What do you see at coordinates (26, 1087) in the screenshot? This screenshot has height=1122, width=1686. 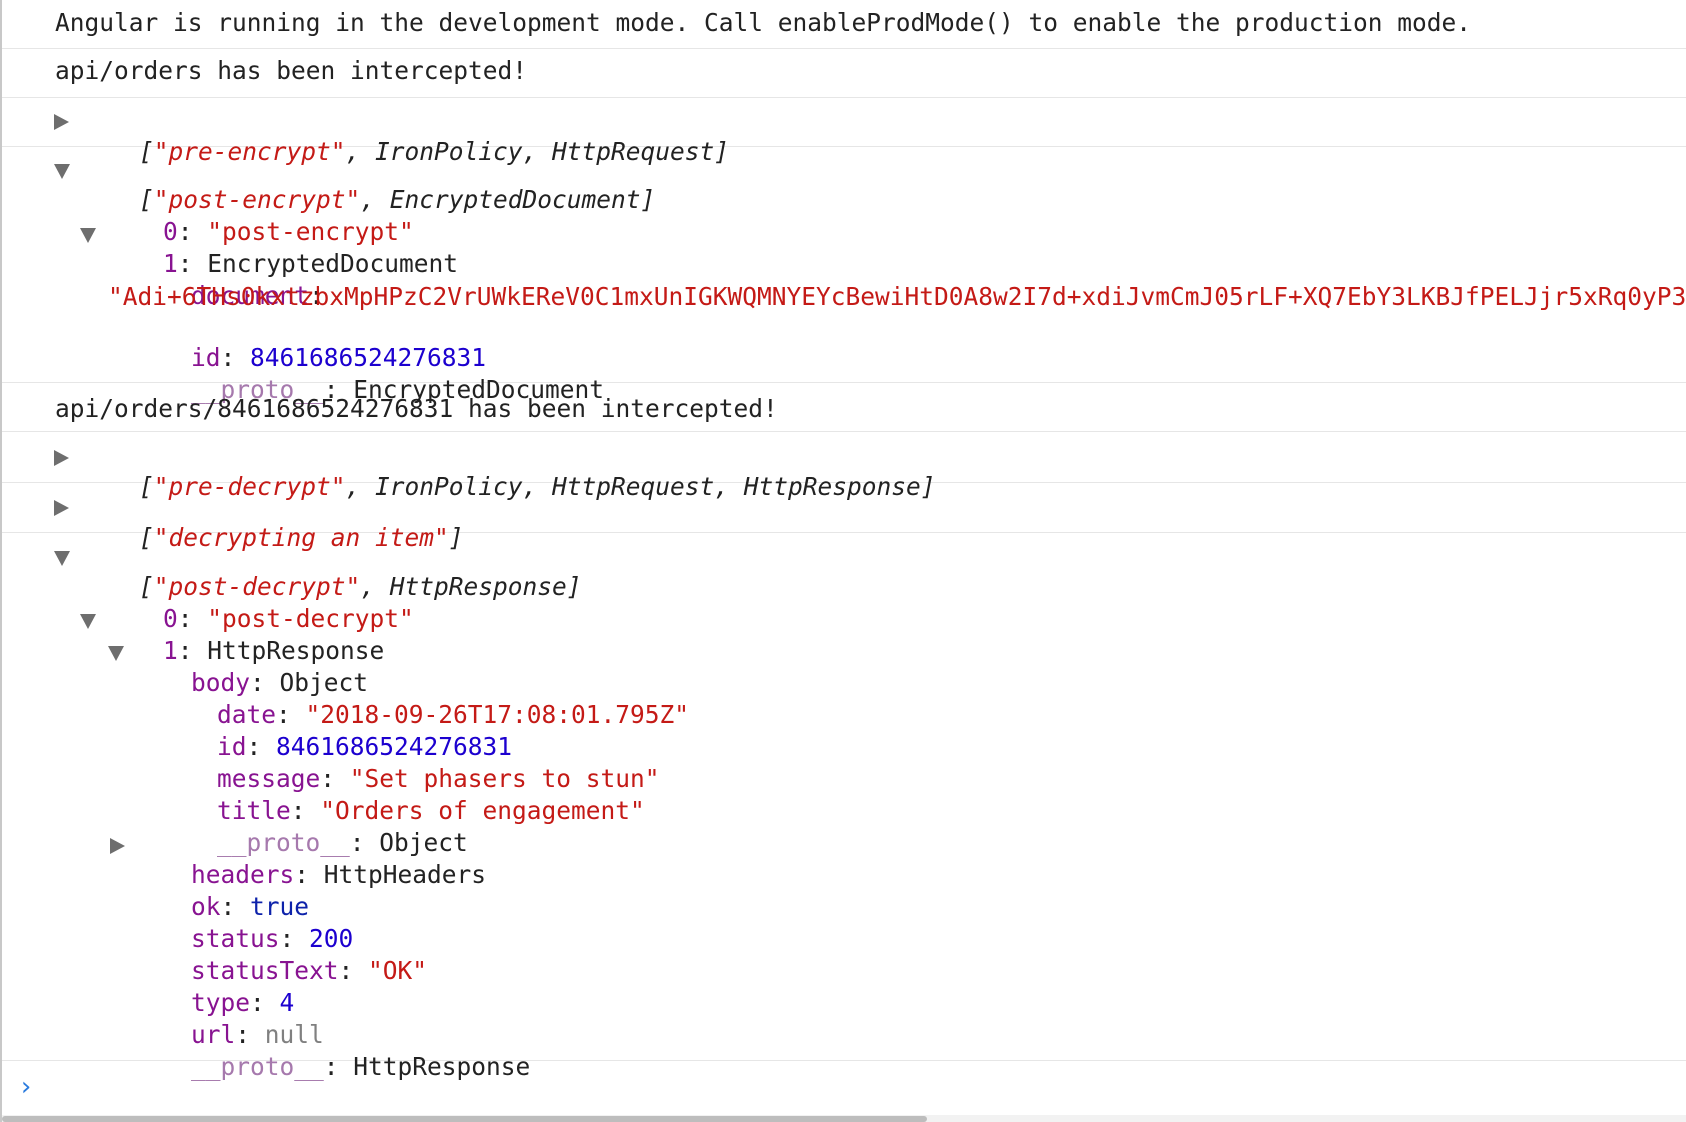 I see `console-prompt-icon: ›` at bounding box center [26, 1087].